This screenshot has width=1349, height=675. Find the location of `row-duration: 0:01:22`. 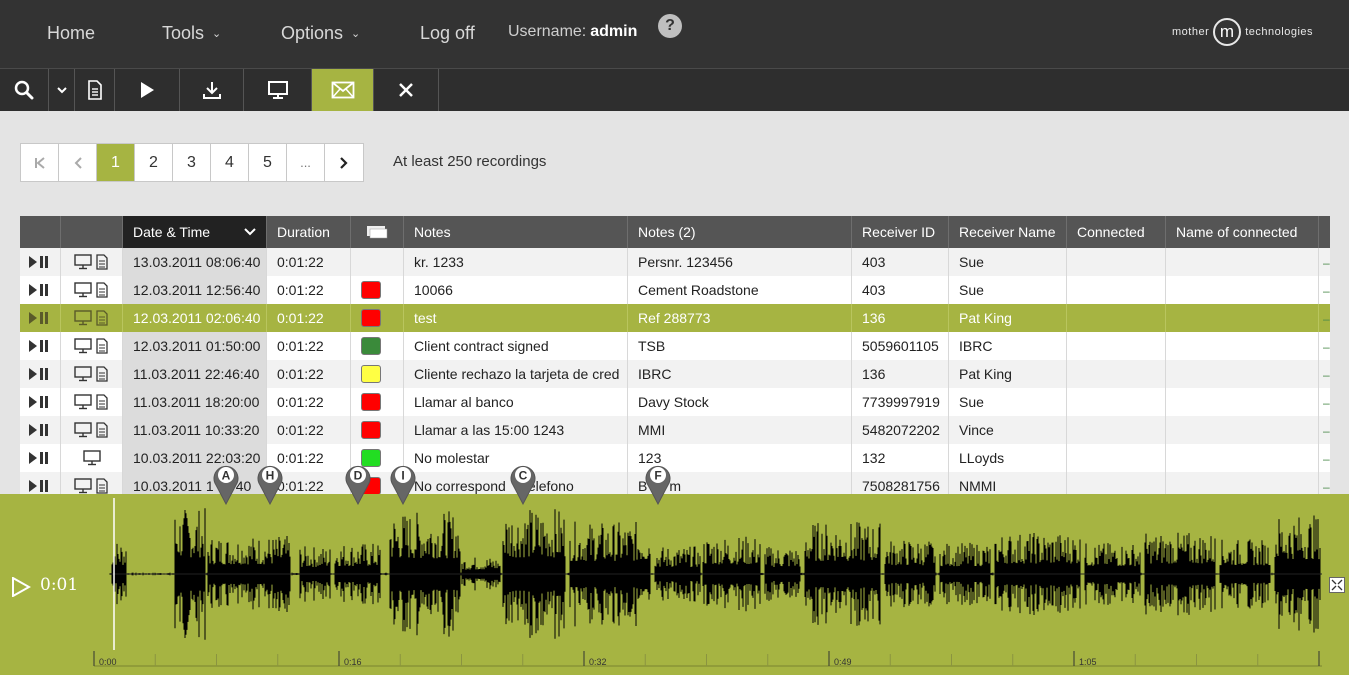

row-duration: 0:01:22 is located at coordinates (309, 262).